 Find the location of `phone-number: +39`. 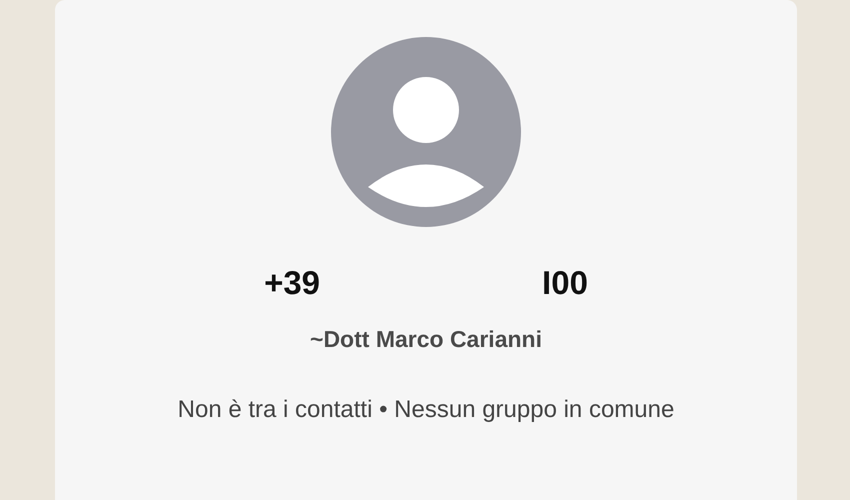

phone-number: +39 is located at coordinates (292, 283).